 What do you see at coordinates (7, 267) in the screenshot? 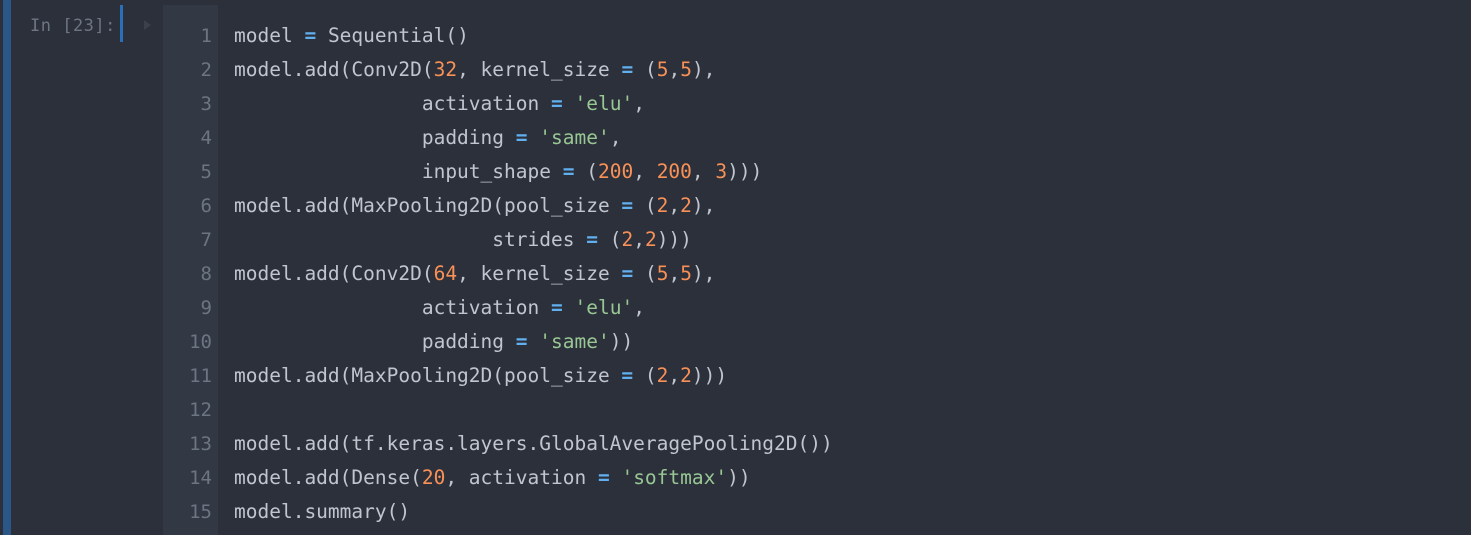
I see `cell-selection-bar` at bounding box center [7, 267].